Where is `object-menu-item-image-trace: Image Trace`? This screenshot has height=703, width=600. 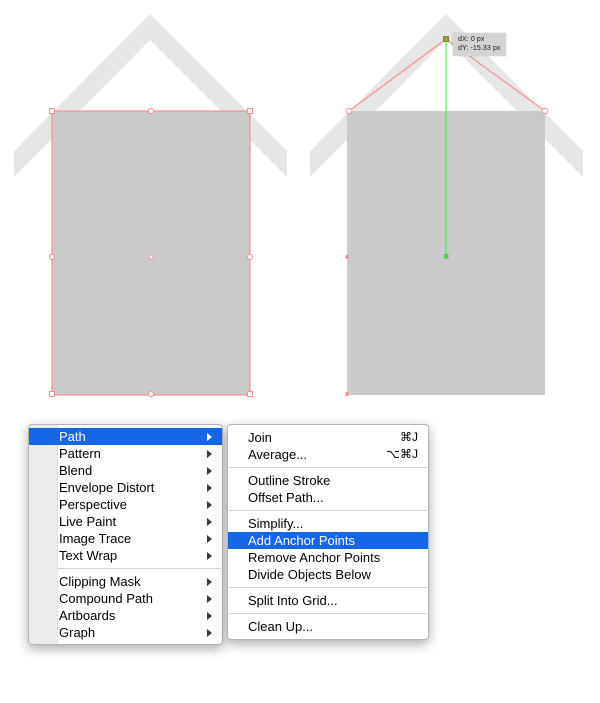 object-menu-item-image-trace: Image Trace is located at coordinates (125, 538).